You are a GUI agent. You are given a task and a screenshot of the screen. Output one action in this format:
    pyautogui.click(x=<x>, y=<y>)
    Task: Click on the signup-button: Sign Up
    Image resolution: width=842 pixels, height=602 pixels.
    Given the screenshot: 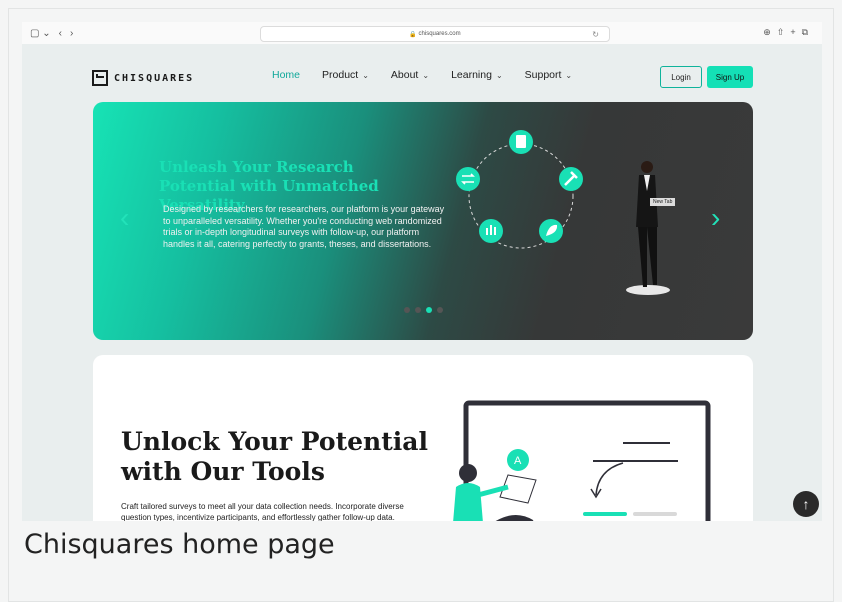 What is the action you would take?
    pyautogui.click(x=730, y=77)
    